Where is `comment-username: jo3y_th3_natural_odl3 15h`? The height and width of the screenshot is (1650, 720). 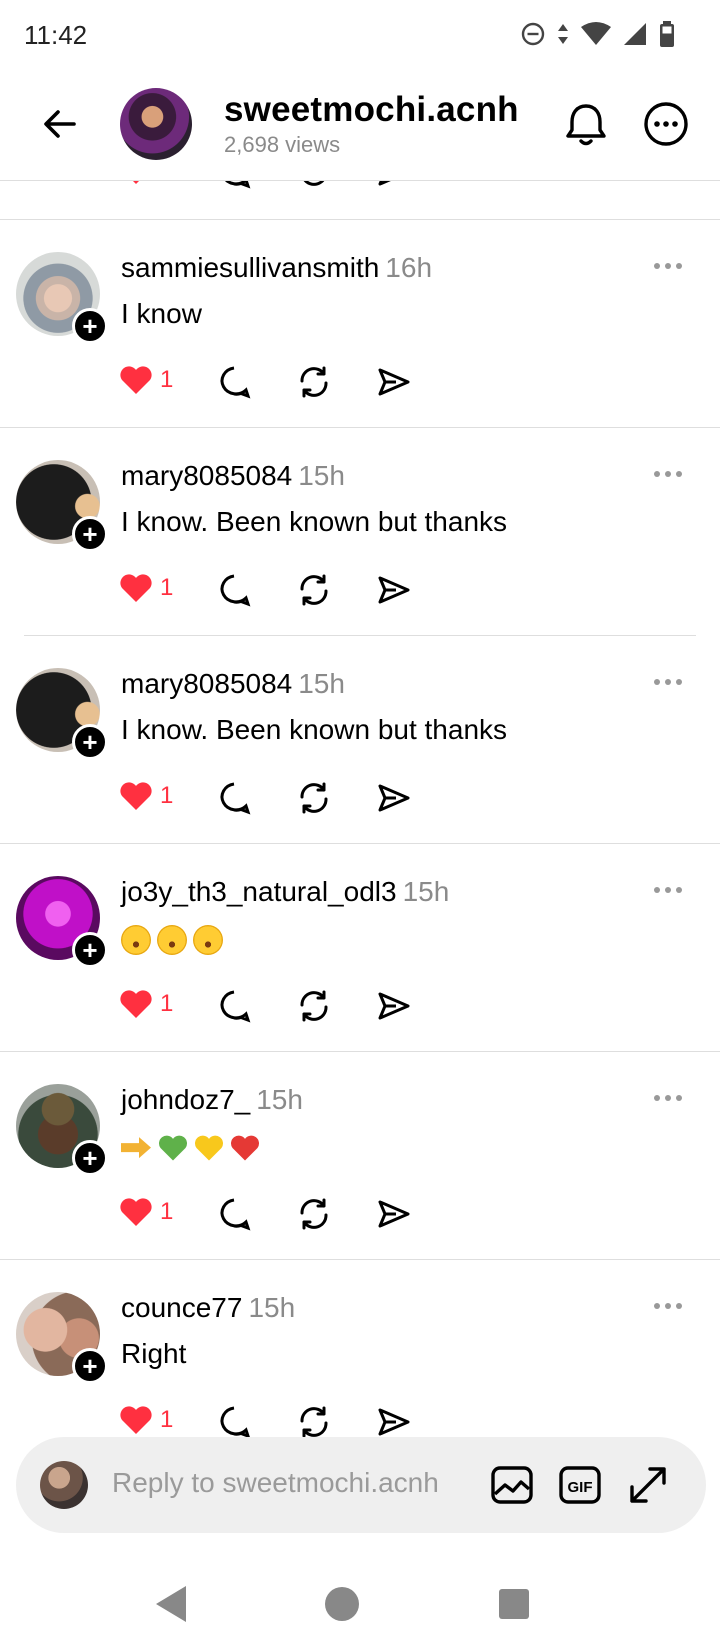 comment-username: jo3y_th3_natural_odl3 15h is located at coordinates (285, 892).